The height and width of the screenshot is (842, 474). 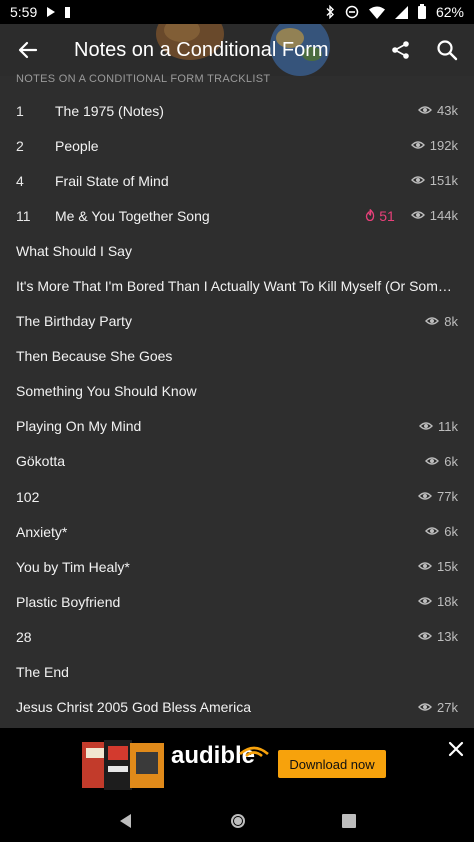 I want to click on track-row: You by Tim Healy* 15k, so click(x=237, y=566).